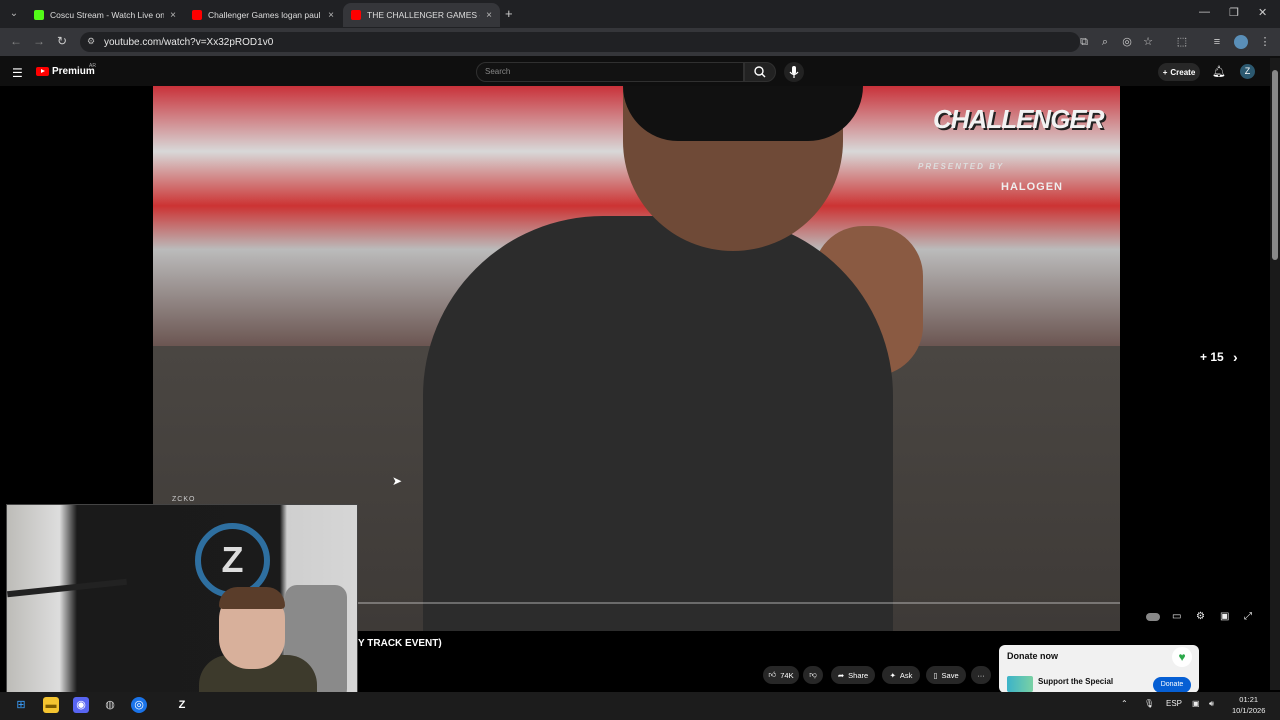 The image size is (1280, 720). Describe the element at coordinates (853, 675) in the screenshot. I see `share-button: ➦ Share` at that location.